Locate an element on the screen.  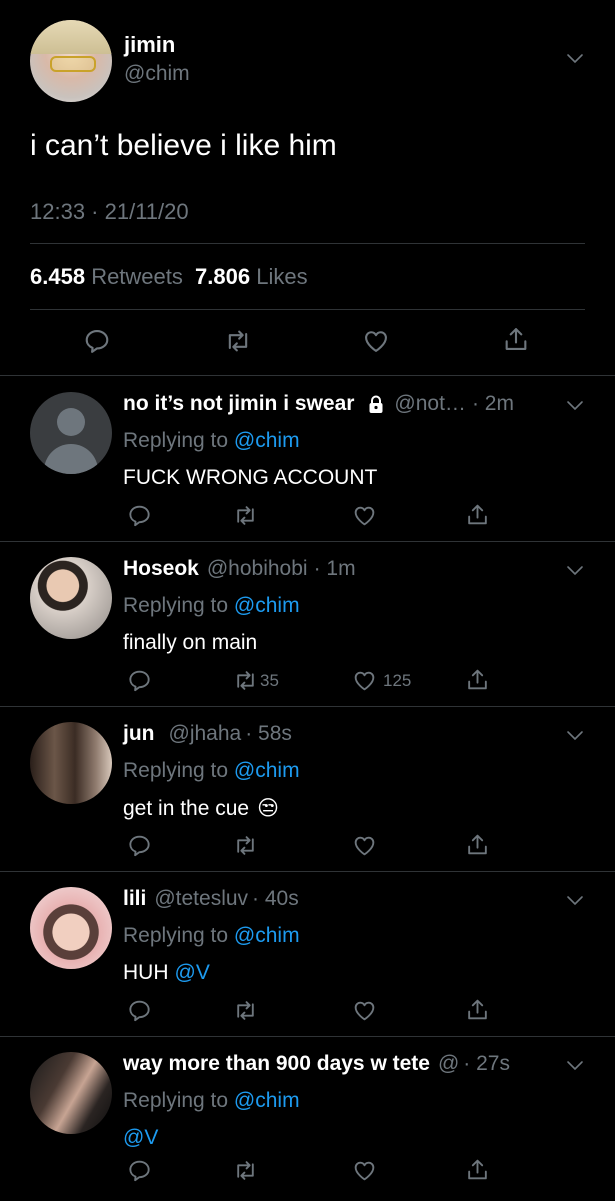
retweet-label: Retweets is located at coordinates (137, 276).